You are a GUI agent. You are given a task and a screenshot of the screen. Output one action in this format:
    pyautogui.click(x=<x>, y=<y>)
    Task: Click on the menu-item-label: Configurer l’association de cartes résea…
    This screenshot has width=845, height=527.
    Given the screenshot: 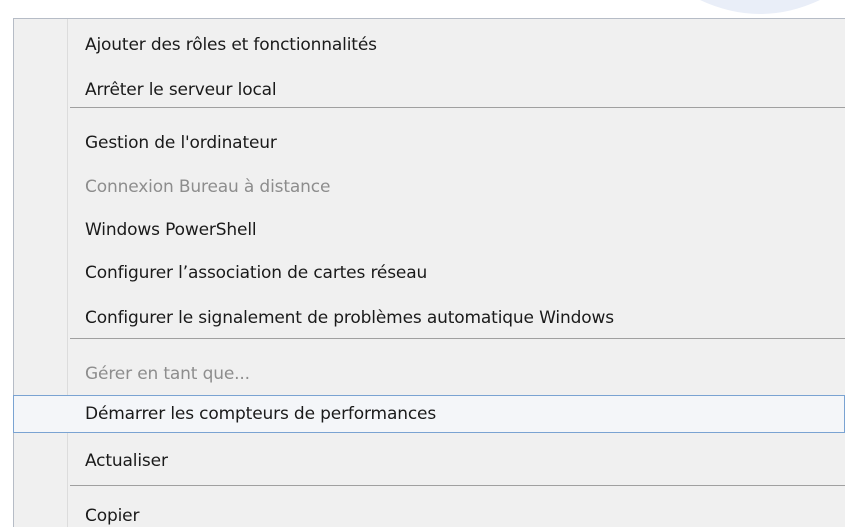 What is the action you would take?
    pyautogui.click(x=256, y=273)
    